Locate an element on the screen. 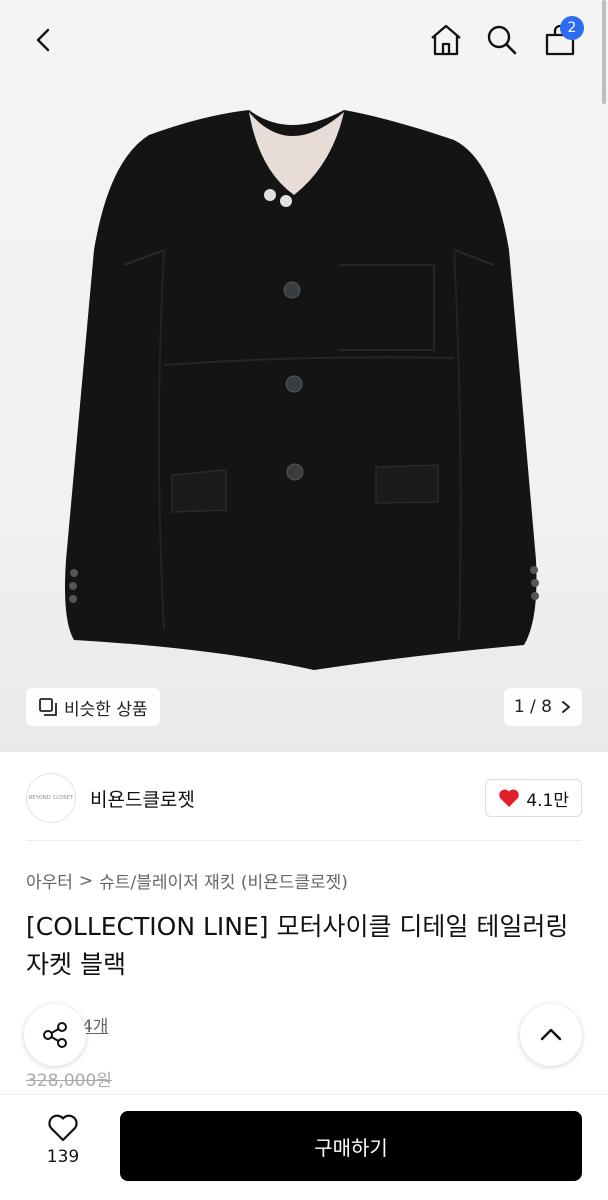  brand-logo-text: BEYOND CLOSET is located at coordinates (51, 798).